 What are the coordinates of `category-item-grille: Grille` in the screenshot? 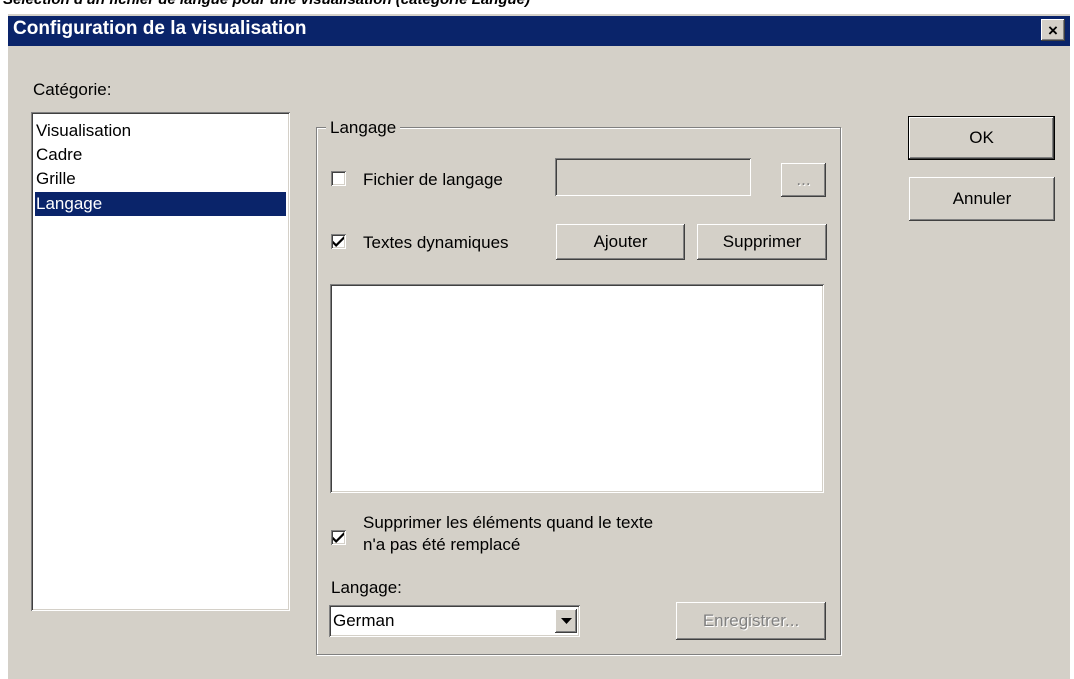 It's located at (160, 179).